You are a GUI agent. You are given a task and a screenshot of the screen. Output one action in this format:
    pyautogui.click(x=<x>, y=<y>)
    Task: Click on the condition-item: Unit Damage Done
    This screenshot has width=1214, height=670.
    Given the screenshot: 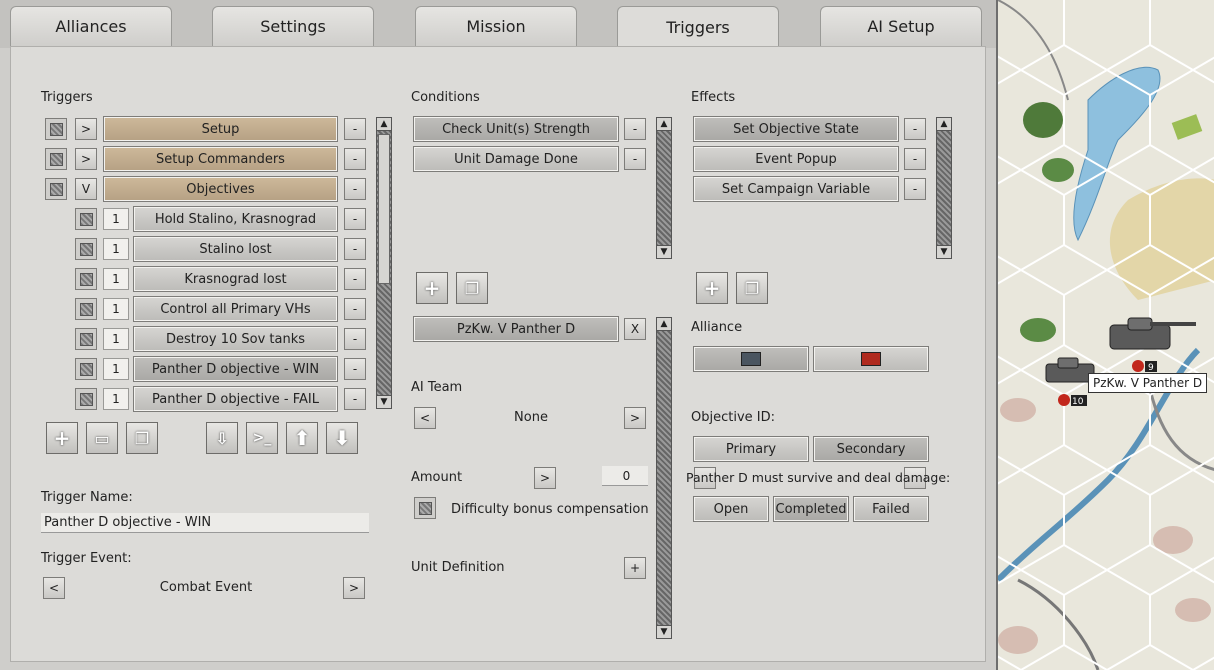 What is the action you would take?
    pyautogui.click(x=516, y=159)
    